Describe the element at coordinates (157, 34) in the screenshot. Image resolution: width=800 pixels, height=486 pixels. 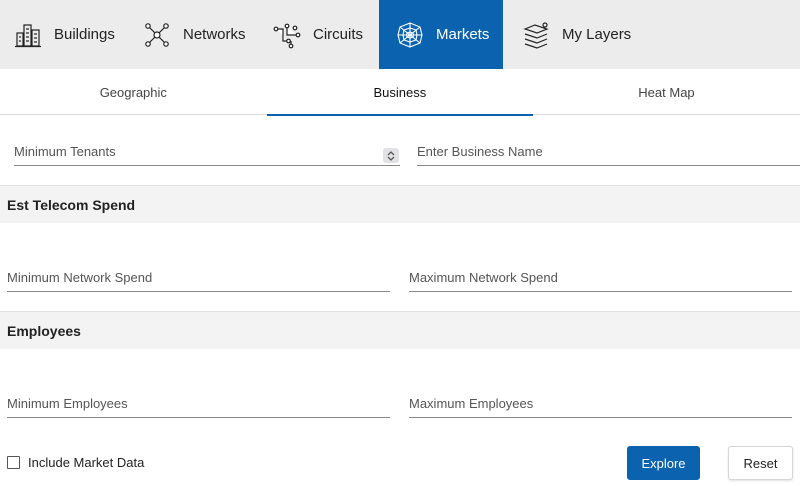
I see `network-icon` at that location.